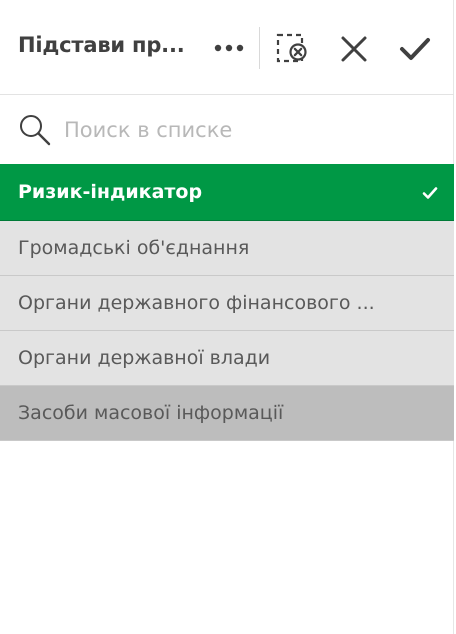 This screenshot has height=634, width=456. What do you see at coordinates (292, 49) in the screenshot?
I see `clear-selection-icon` at bounding box center [292, 49].